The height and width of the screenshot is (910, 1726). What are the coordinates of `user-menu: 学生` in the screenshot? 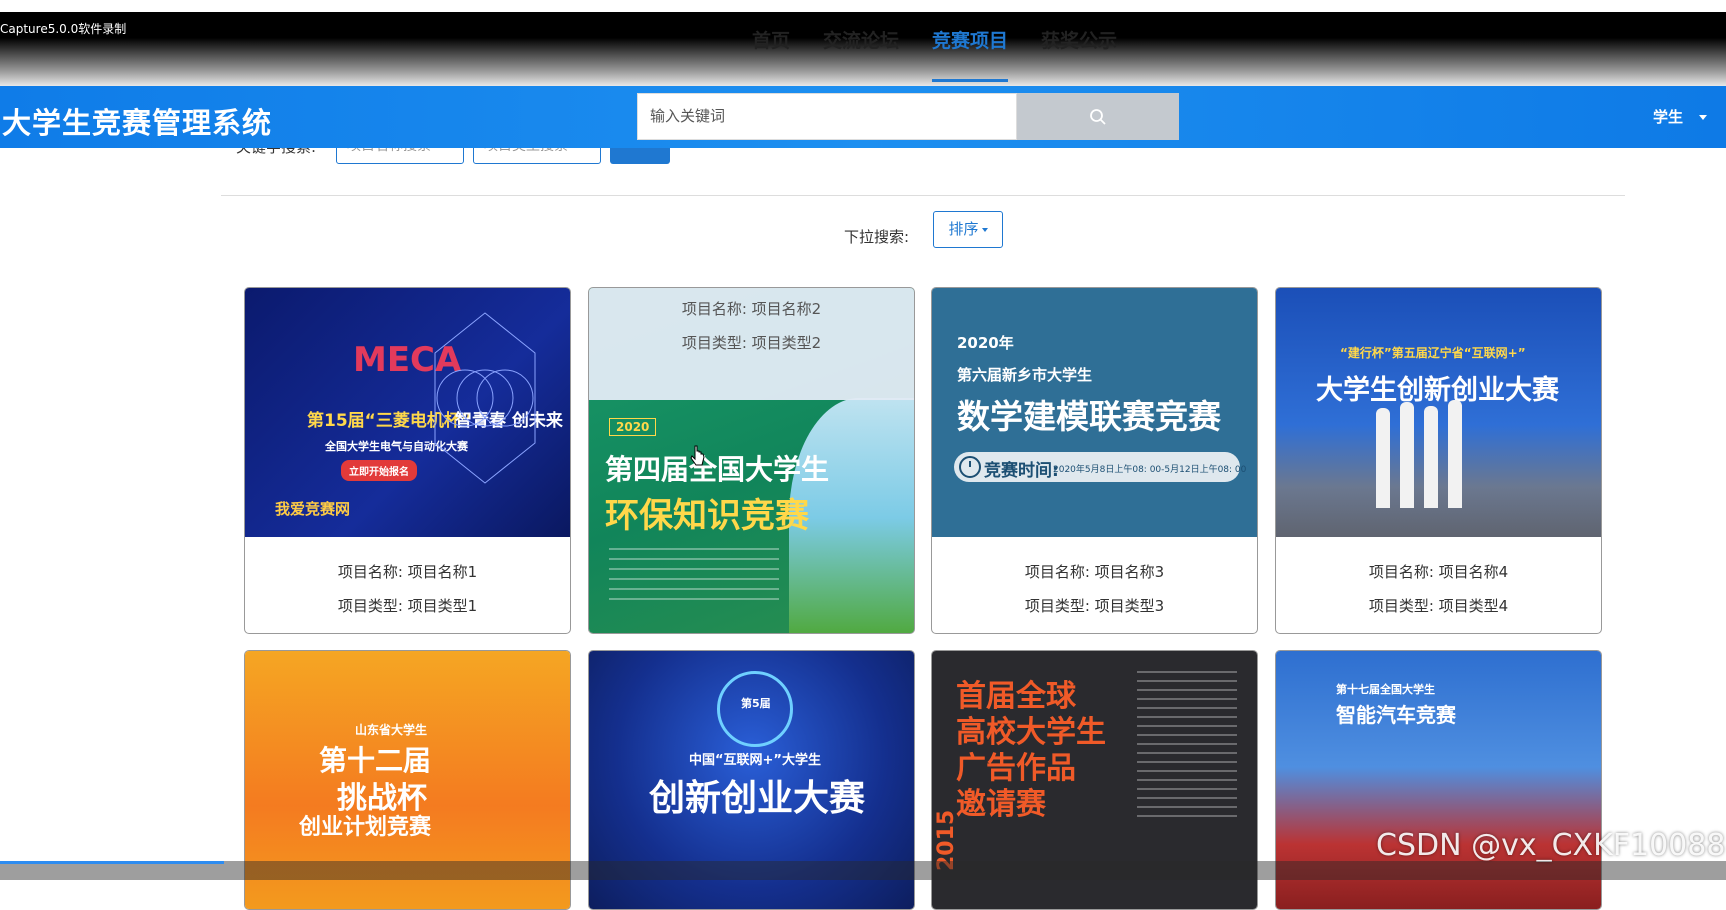 It's located at (1680, 116).